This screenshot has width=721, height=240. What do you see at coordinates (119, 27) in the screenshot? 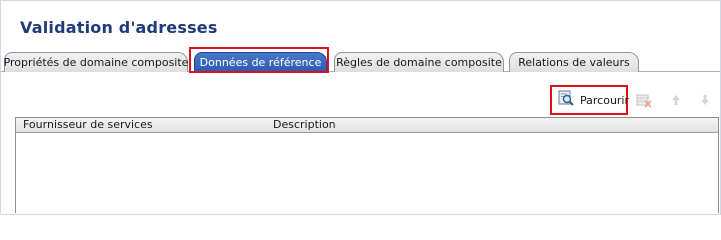
I see `page-title: Validation d'adresses` at bounding box center [119, 27].